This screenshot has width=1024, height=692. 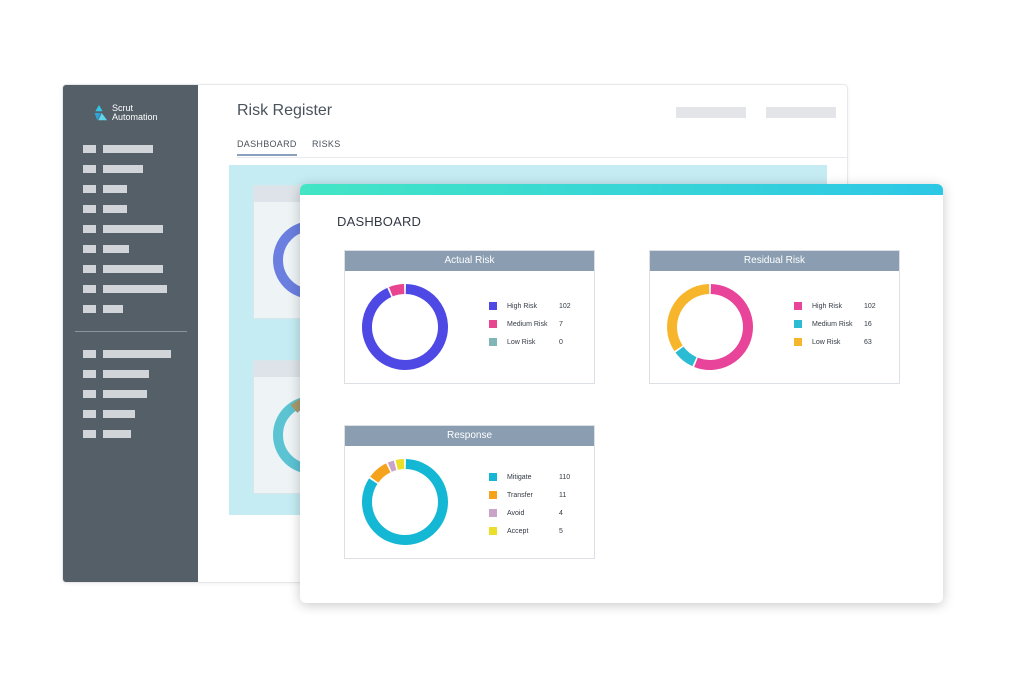 I want to click on legend-item: High Risk 102, so click(x=530, y=306).